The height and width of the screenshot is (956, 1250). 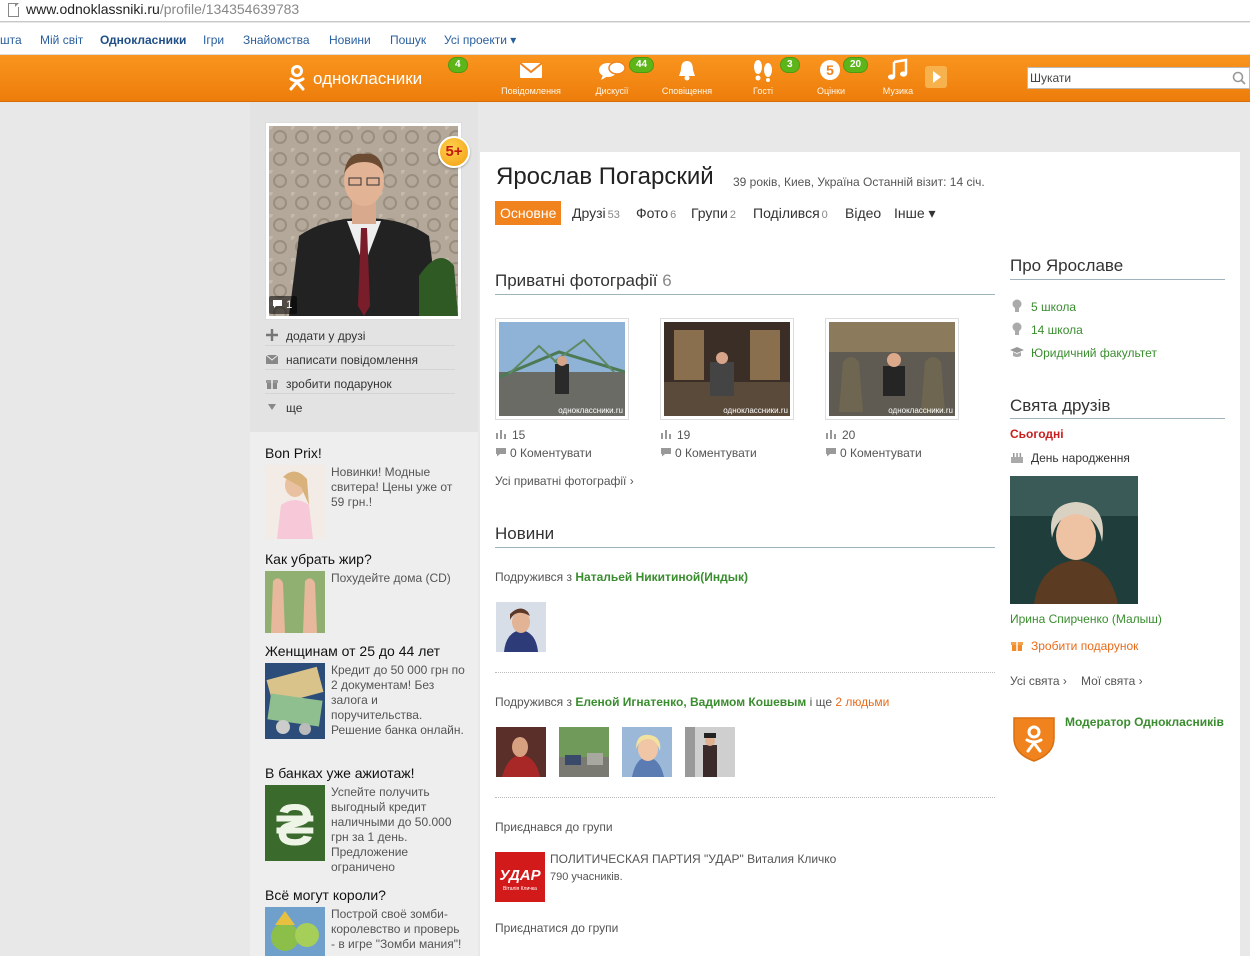 I want to click on tab-video-label: Відео, so click(x=863, y=213).